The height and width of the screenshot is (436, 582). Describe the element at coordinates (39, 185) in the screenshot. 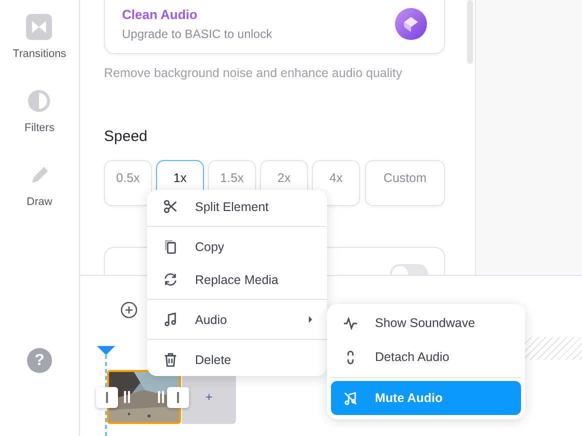

I see `sidebar-item: Draw` at that location.